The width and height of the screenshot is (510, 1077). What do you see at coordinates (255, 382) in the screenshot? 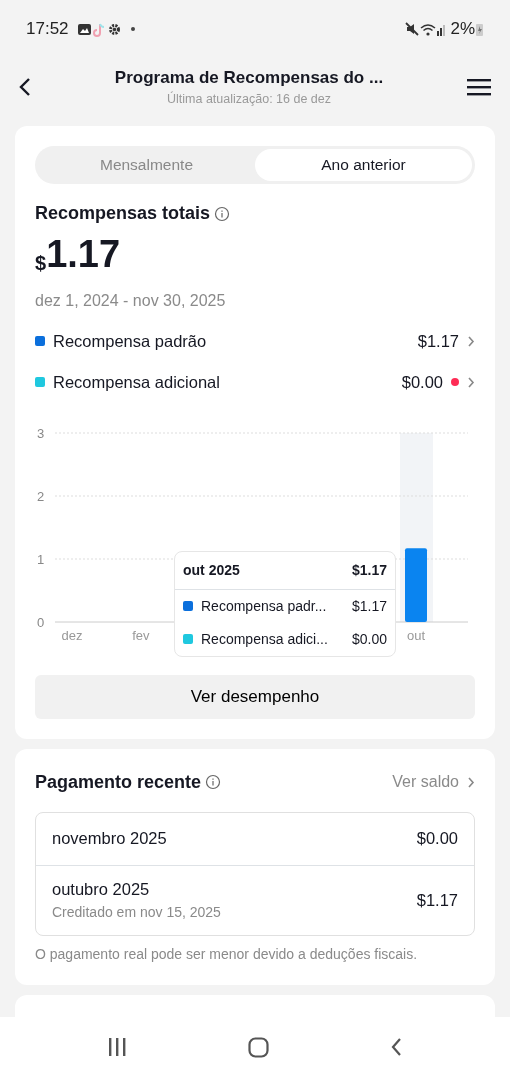
I see `reward-row: Recompensa adicional $0.00` at bounding box center [255, 382].